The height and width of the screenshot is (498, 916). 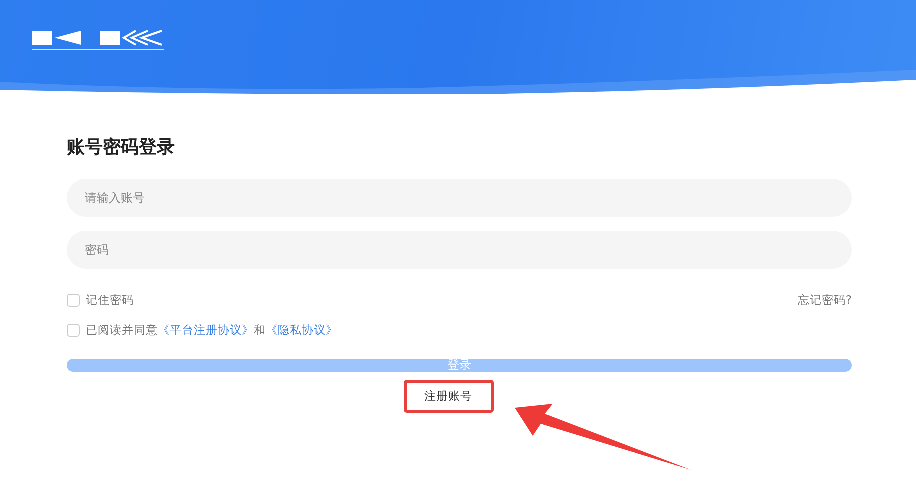 What do you see at coordinates (110, 300) in the screenshot?
I see `remember-label: 记住密码` at bounding box center [110, 300].